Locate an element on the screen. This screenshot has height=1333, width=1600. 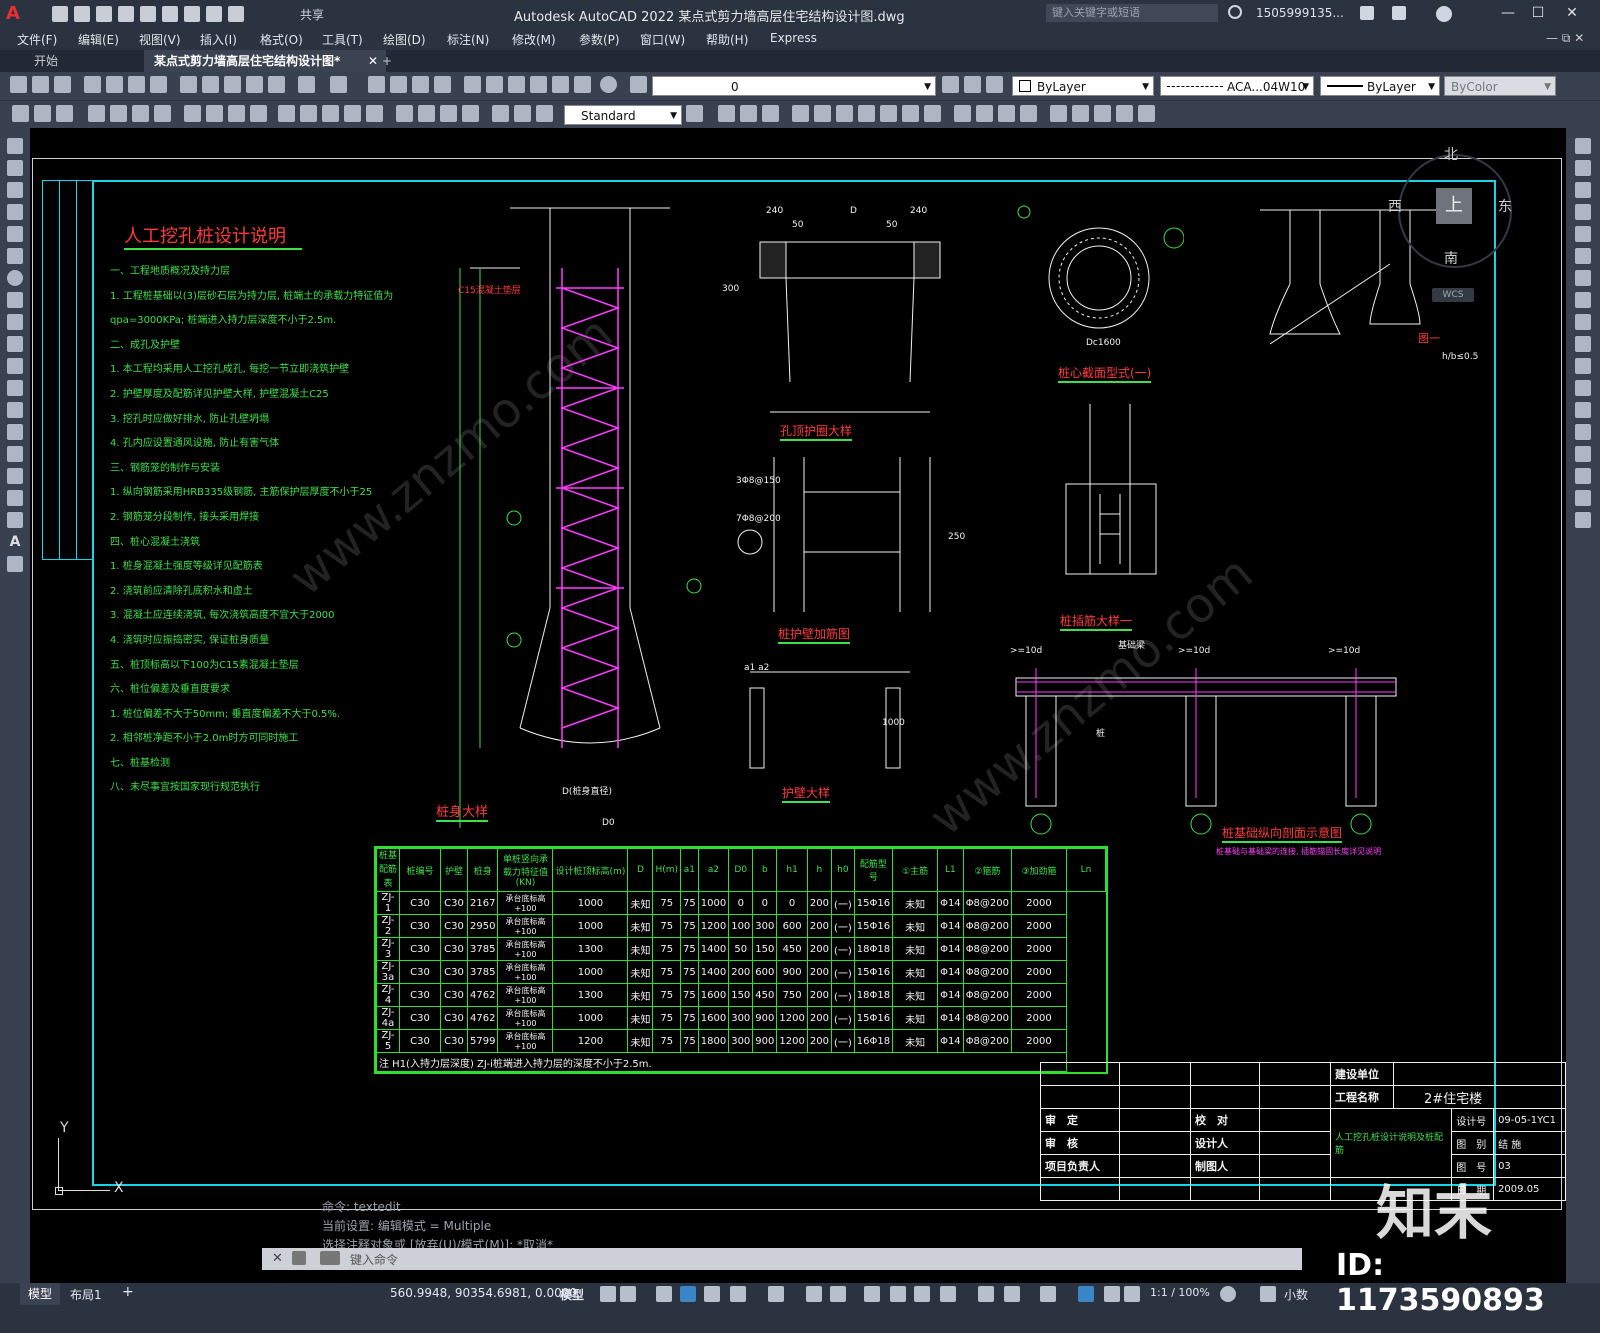
design-center-icon is located at coordinates (494, 84).